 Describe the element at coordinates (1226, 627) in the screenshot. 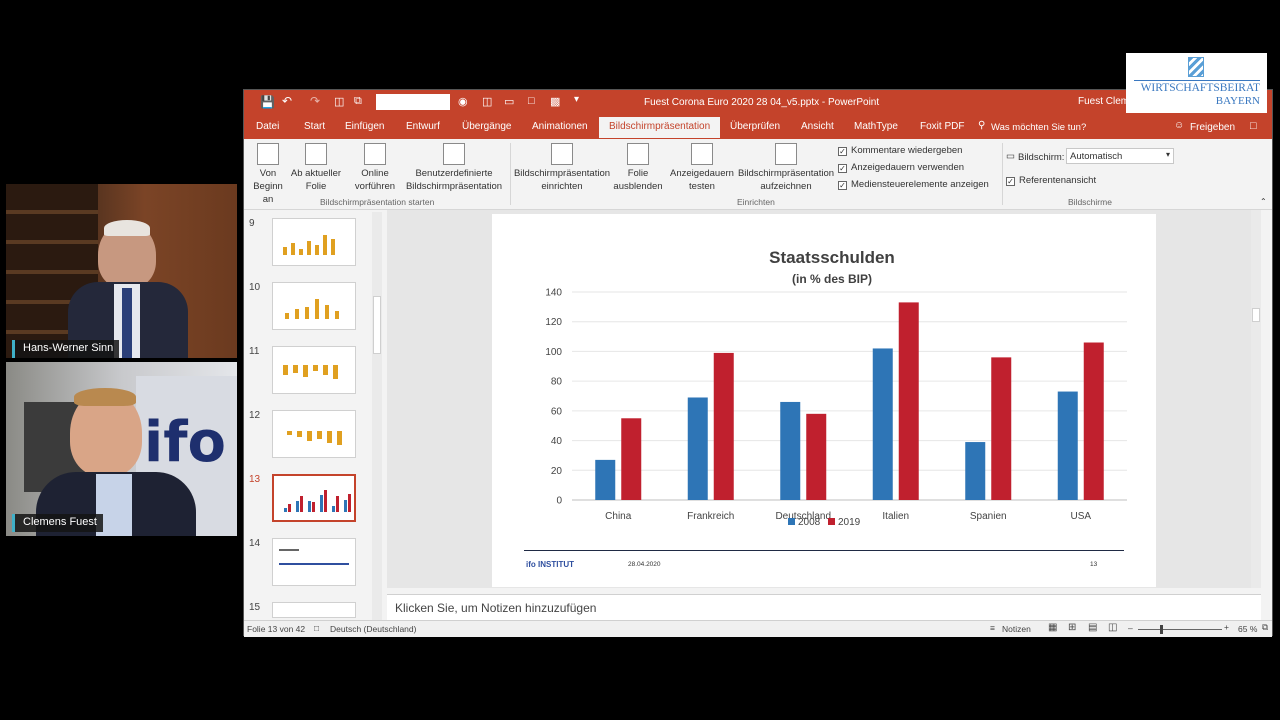

I see `zoom-in-icon: +` at that location.